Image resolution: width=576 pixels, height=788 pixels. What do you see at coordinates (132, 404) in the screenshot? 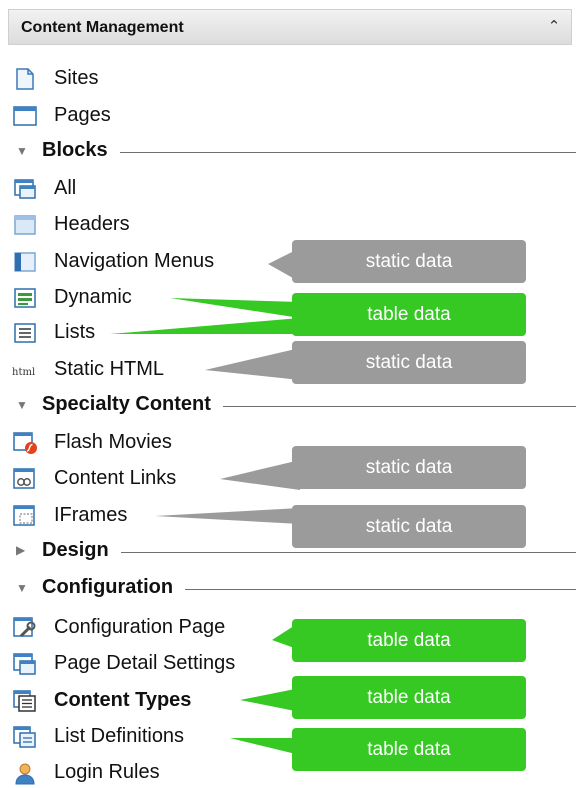
I see `section-label: Specialty Content` at bounding box center [132, 404].